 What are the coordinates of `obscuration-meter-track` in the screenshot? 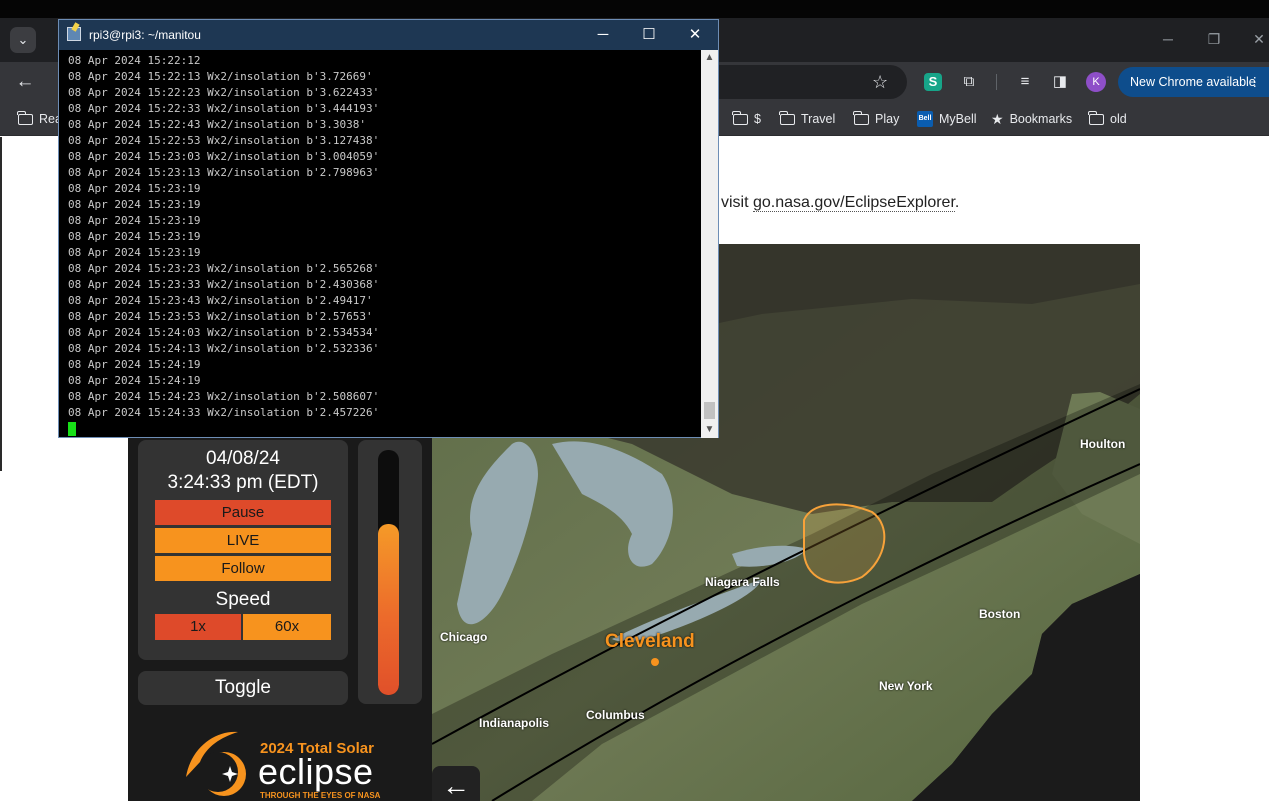 It's located at (388, 572).